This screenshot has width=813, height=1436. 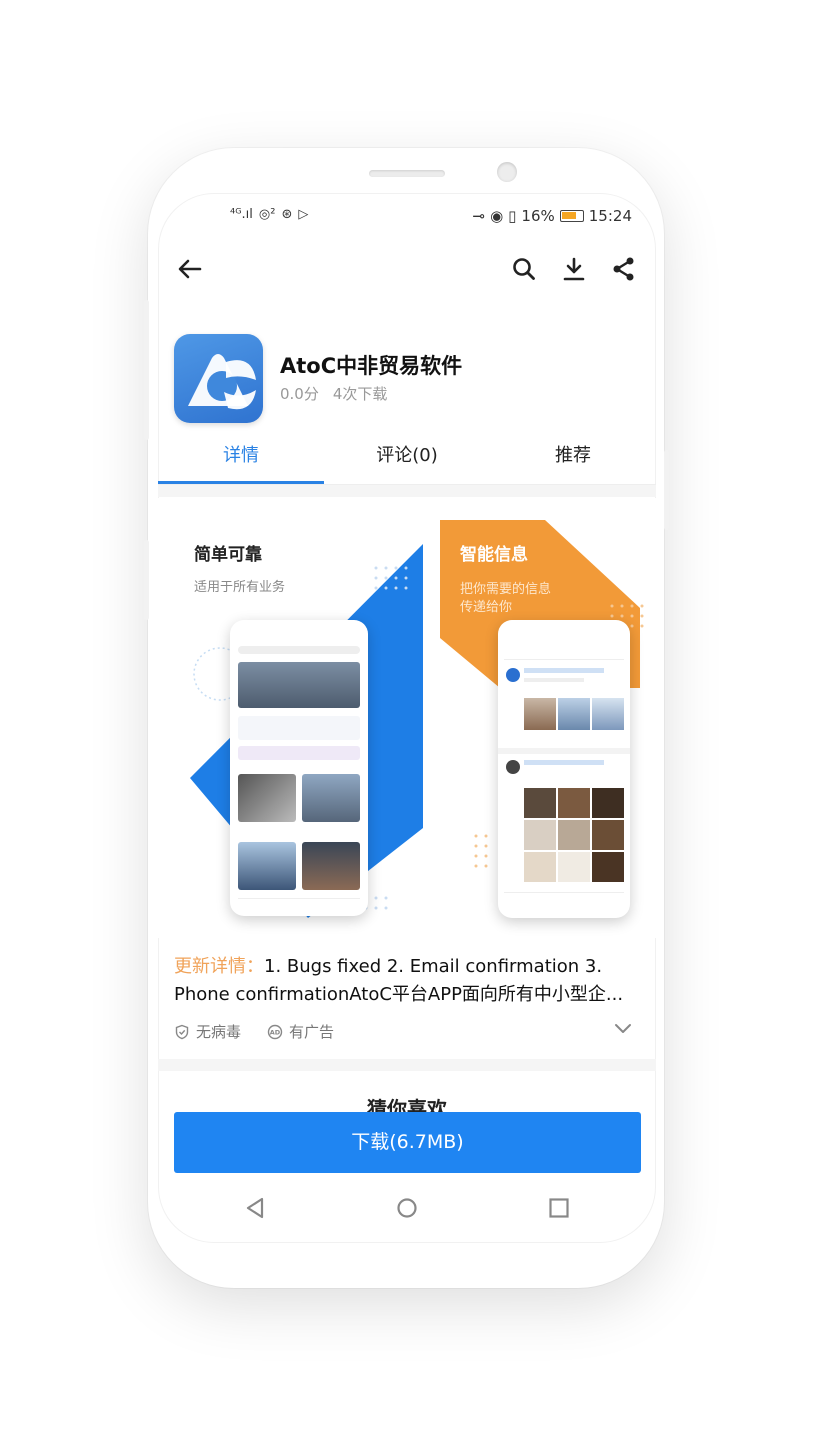 What do you see at coordinates (574, 269) in the screenshot?
I see `download-icon` at bounding box center [574, 269].